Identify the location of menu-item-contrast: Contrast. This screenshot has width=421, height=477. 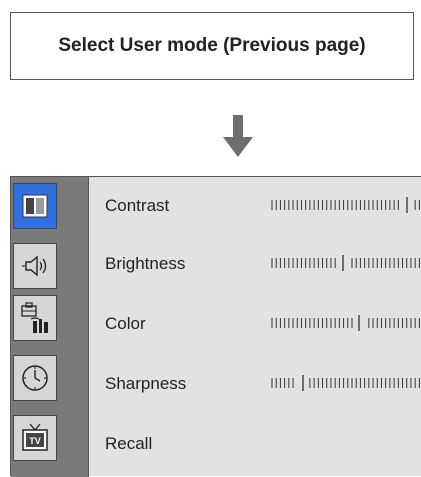
(255, 206).